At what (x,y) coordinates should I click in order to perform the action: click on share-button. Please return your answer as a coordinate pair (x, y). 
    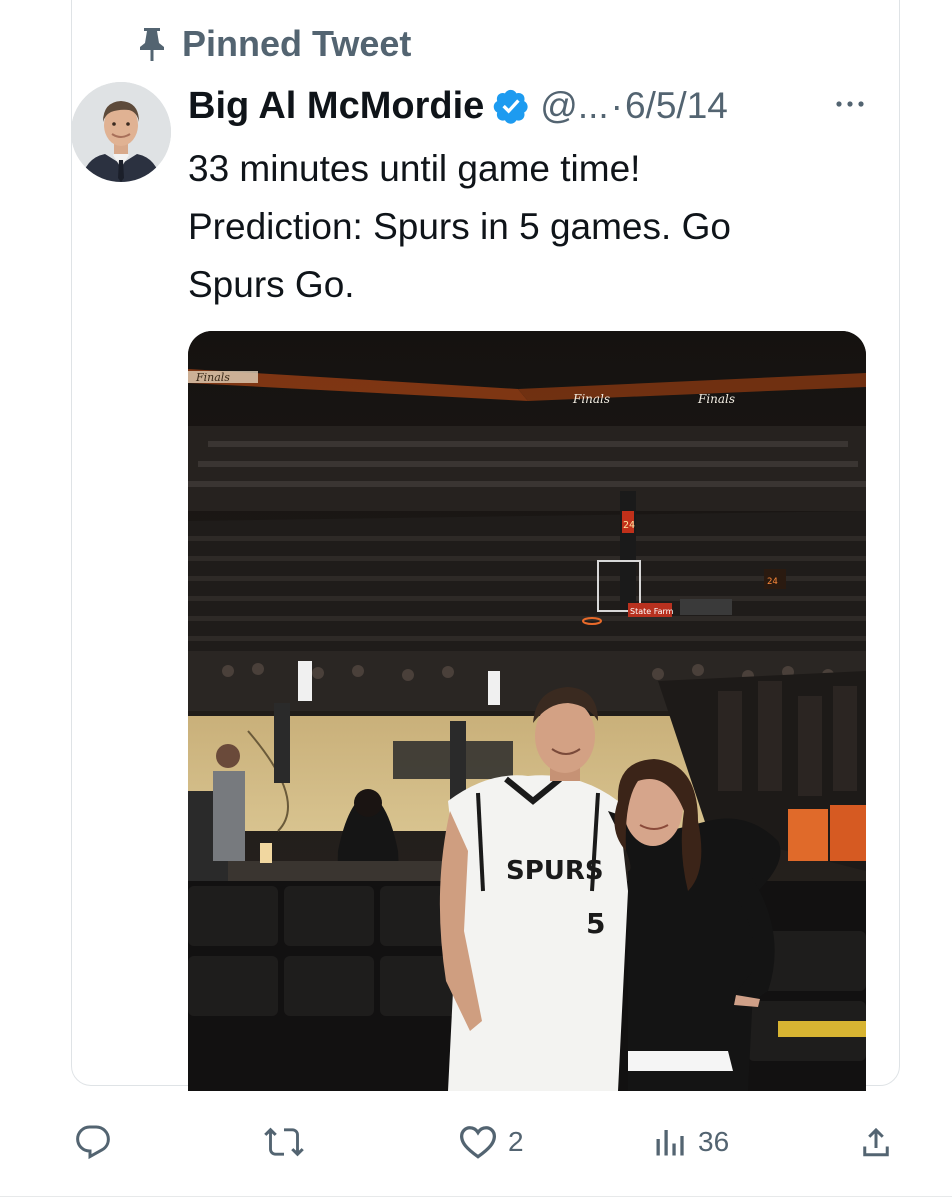
    Looking at the image, I should click on (881, 1142).